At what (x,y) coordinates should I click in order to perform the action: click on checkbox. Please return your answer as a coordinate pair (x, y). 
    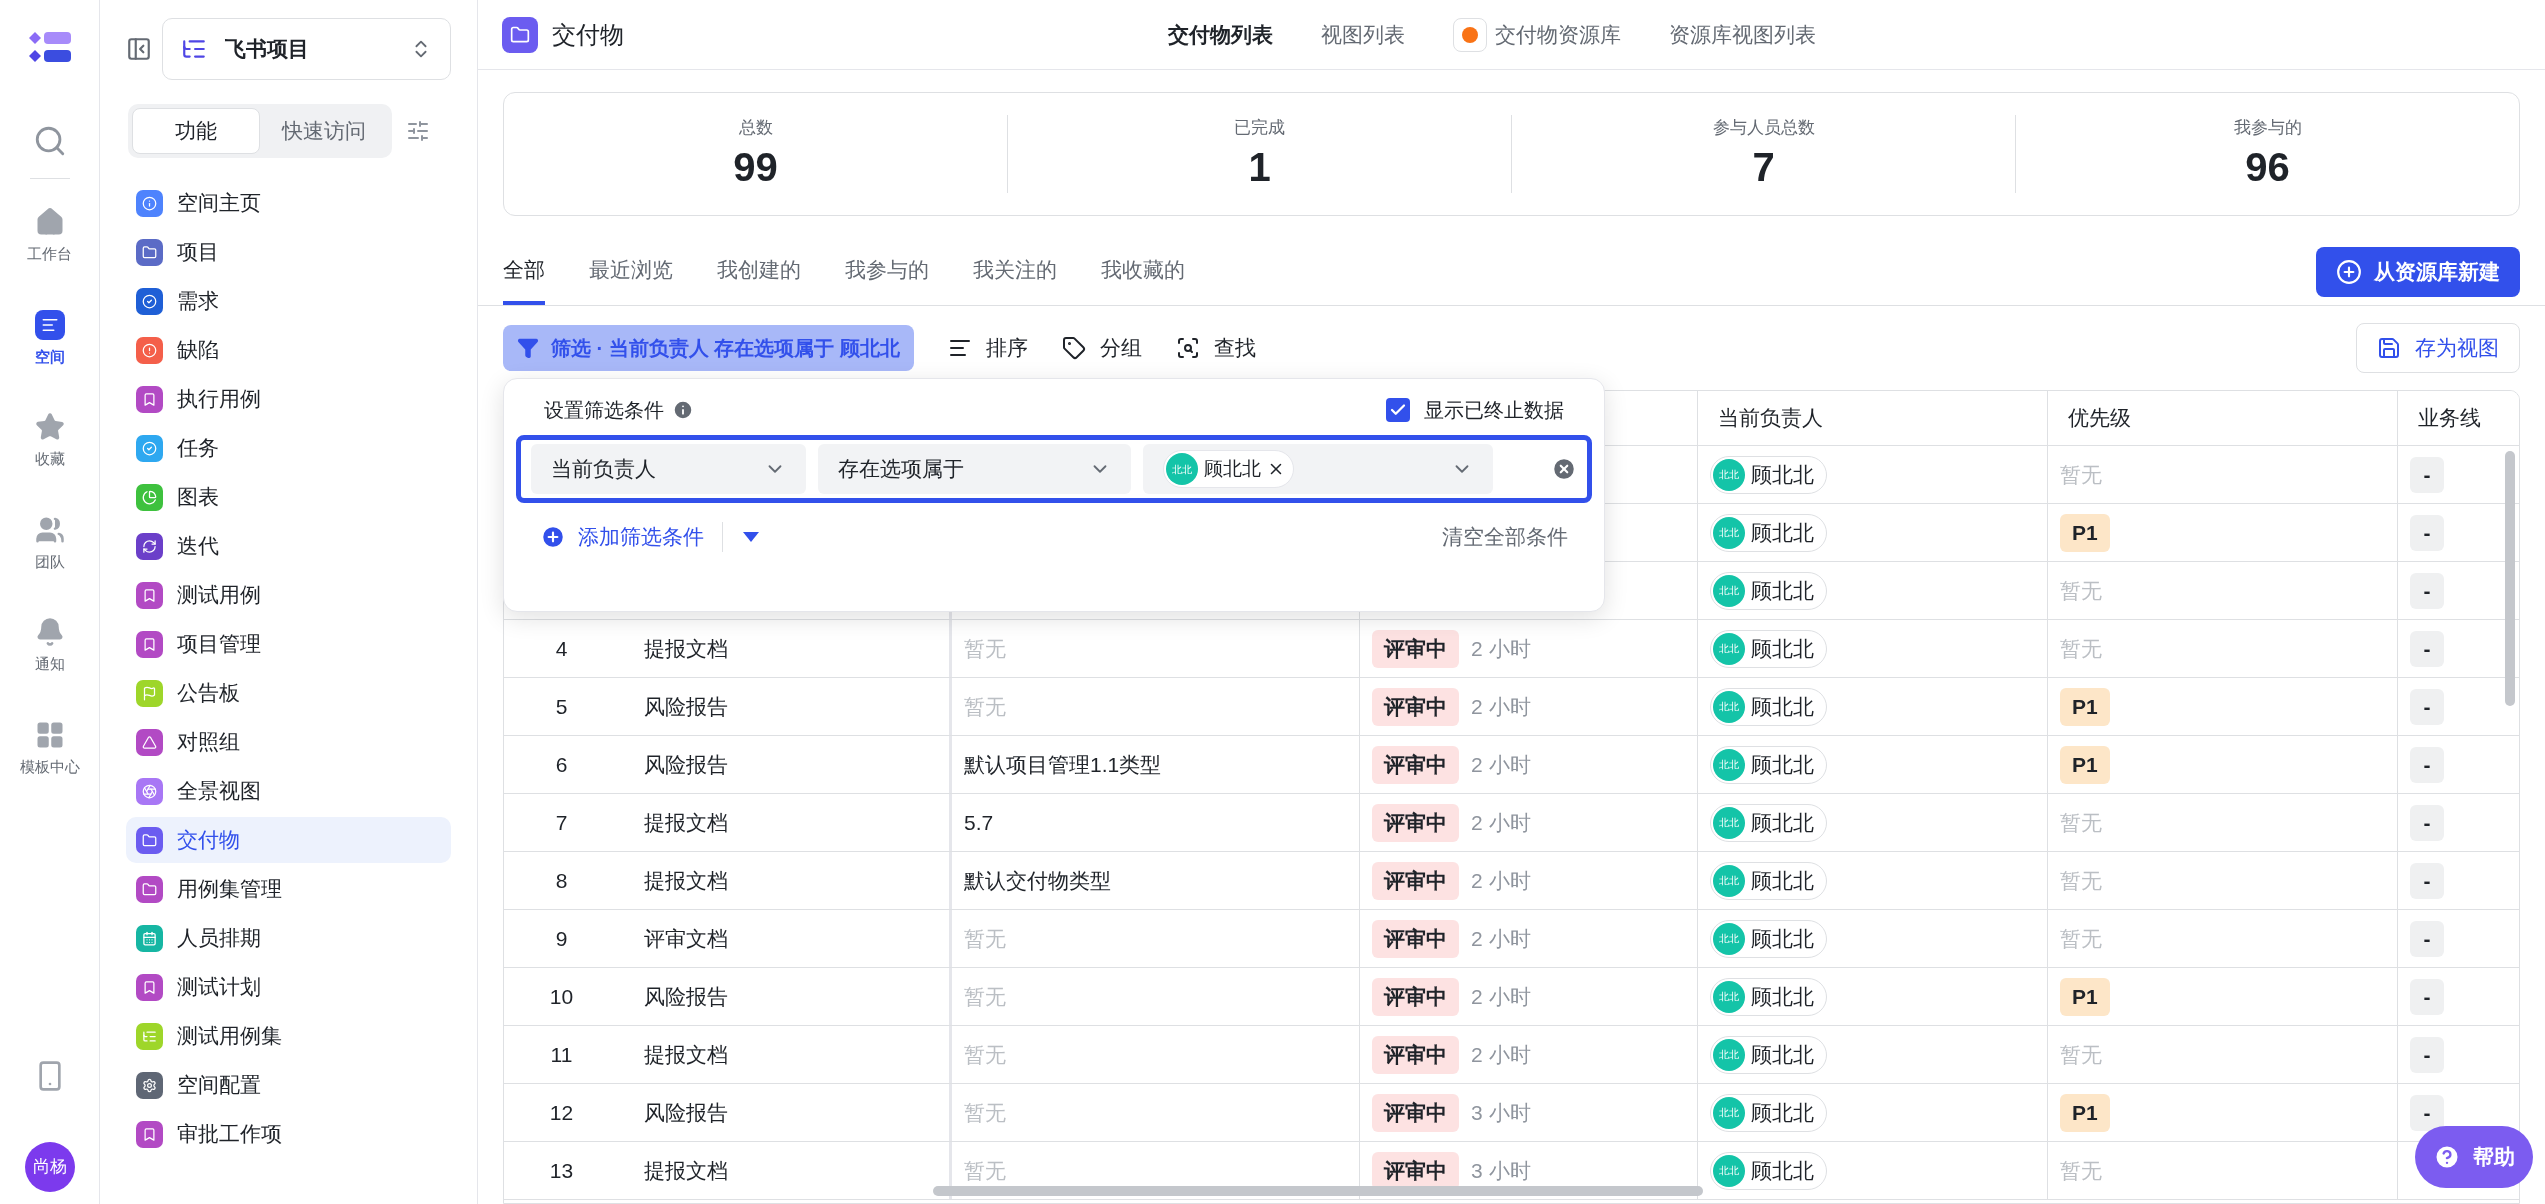
    Looking at the image, I should click on (1398, 410).